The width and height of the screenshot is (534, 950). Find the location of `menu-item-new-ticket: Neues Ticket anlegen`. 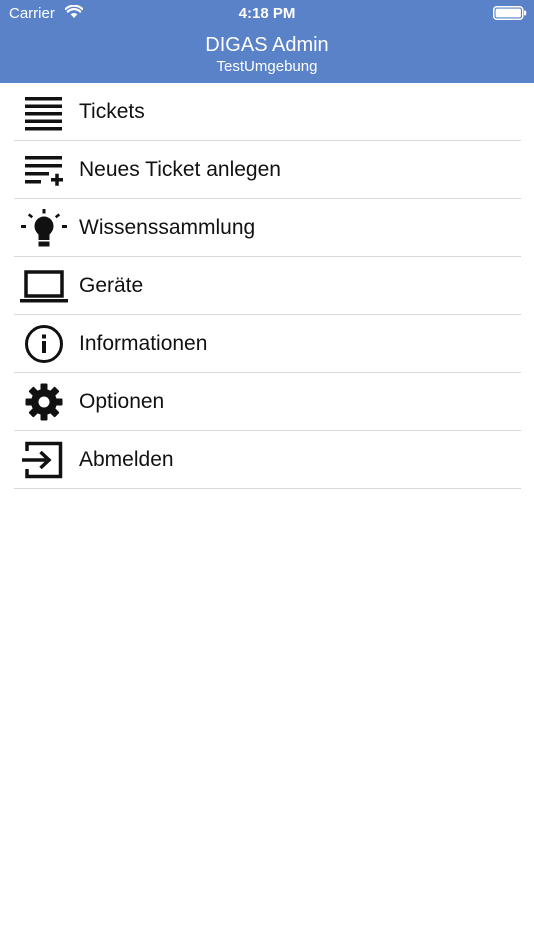

menu-item-new-ticket: Neues Ticket anlegen is located at coordinates (267, 170).